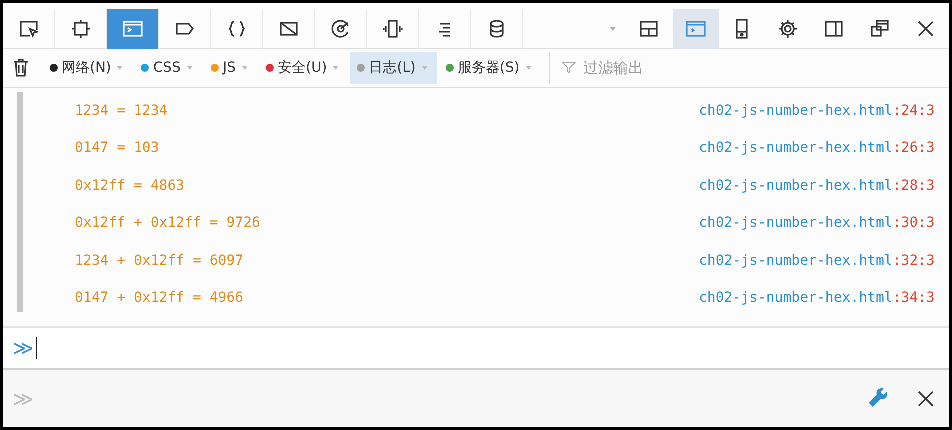  I want to click on log-message: 0147 = 103, so click(117, 148).